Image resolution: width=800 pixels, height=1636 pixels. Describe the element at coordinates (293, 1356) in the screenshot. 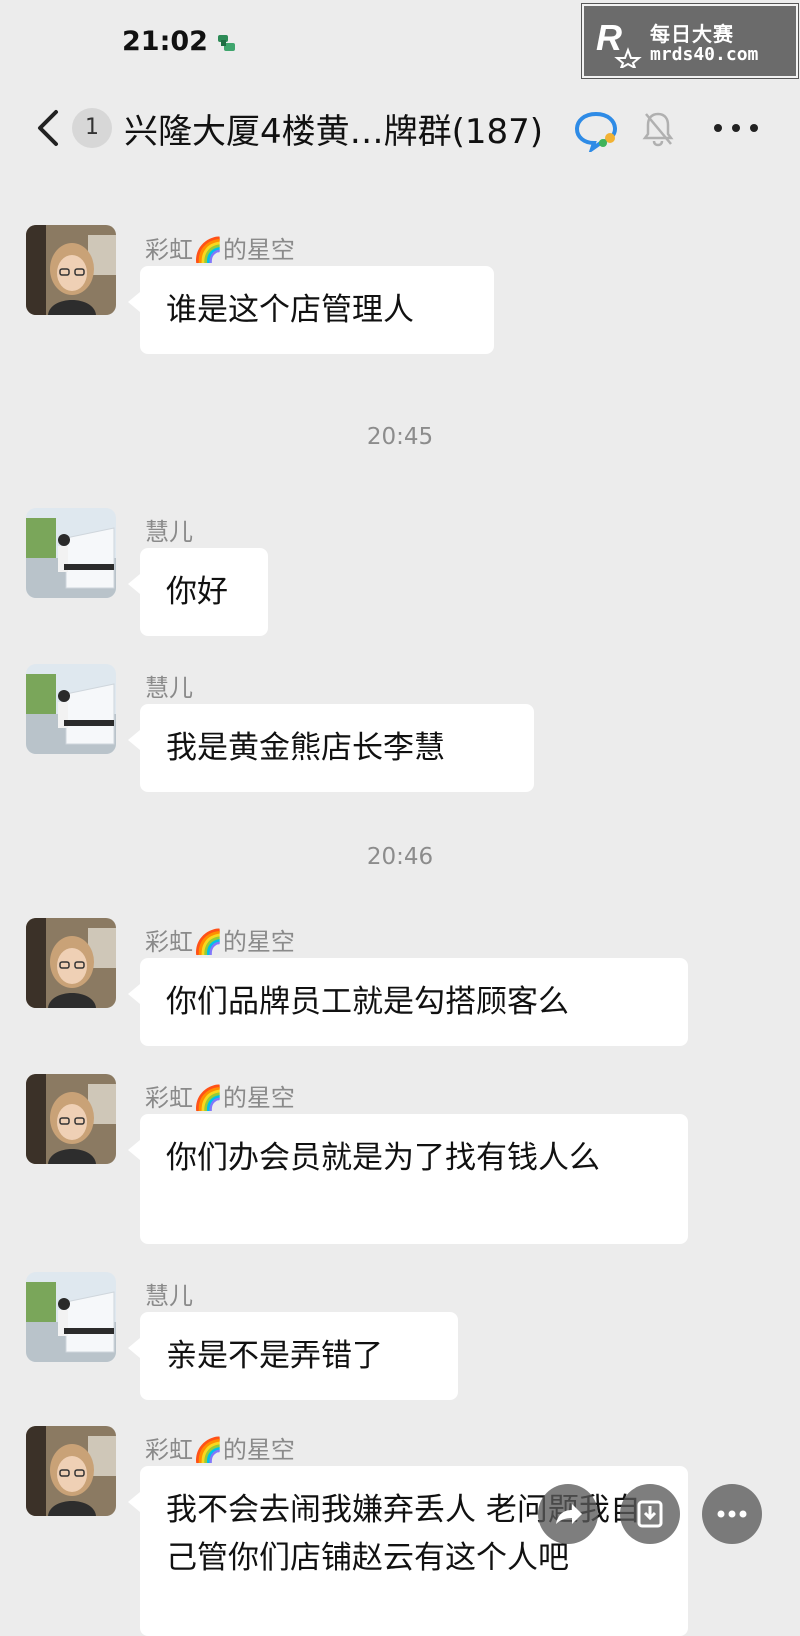

I see `message-bubble: 亲是不是弄错了` at that location.